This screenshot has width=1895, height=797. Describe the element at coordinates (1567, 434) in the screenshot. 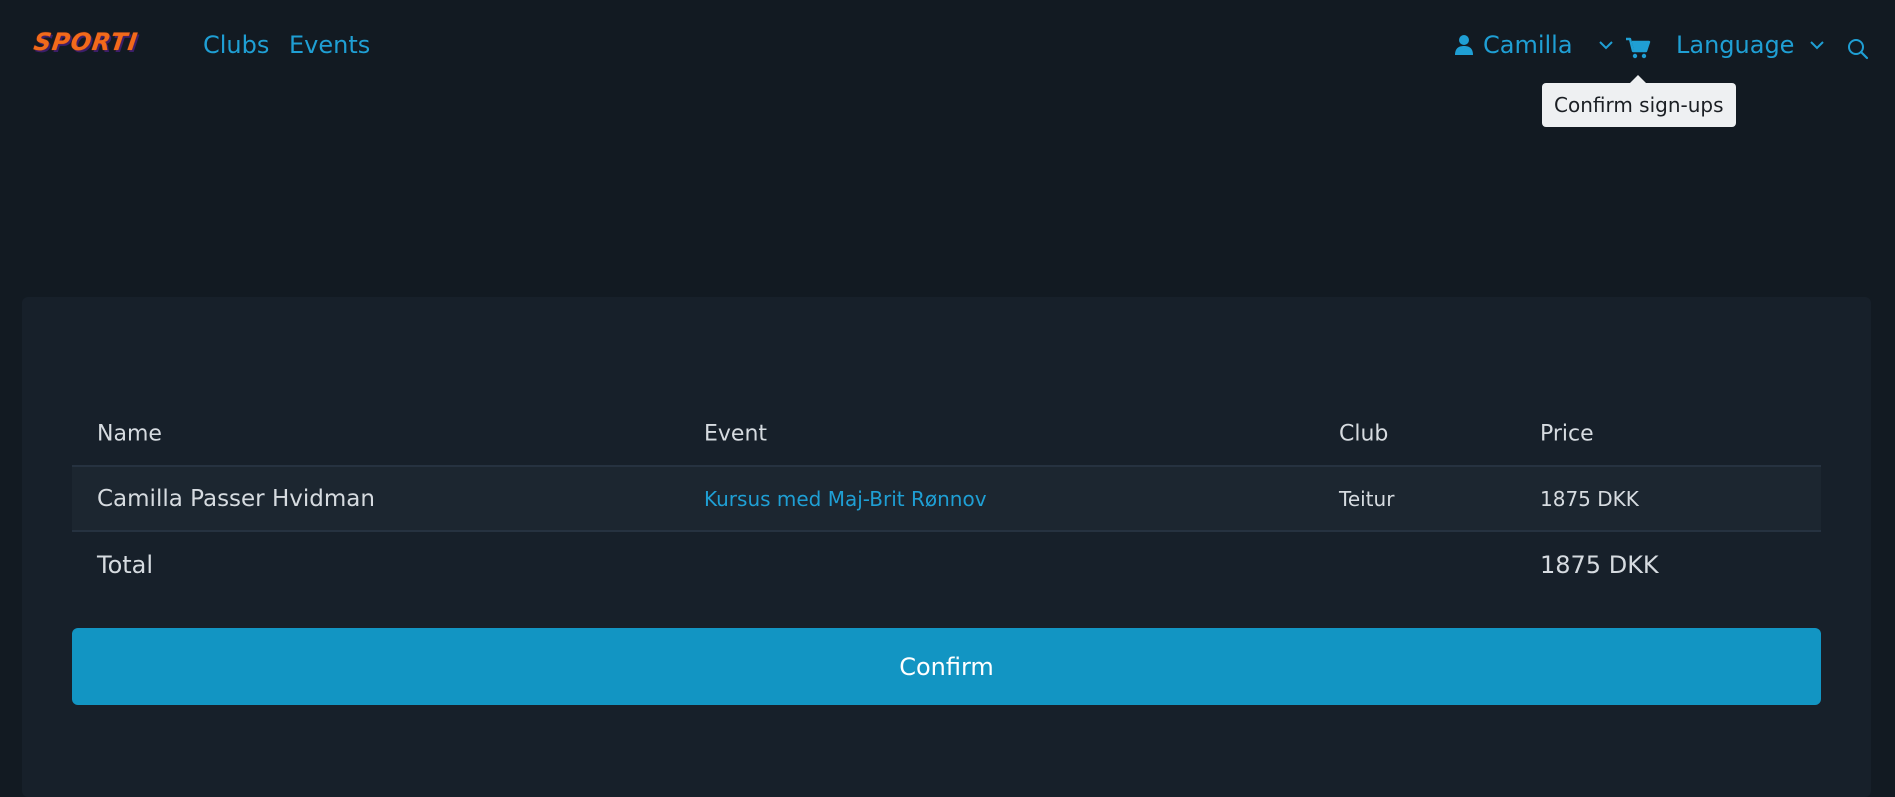

I see `column-header-price: Price` at that location.